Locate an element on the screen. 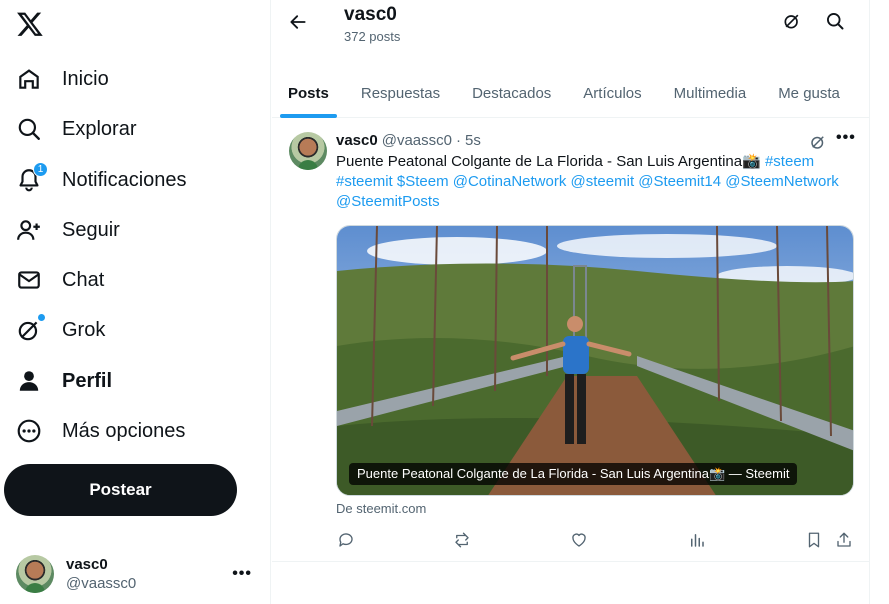 The width and height of the screenshot is (889, 604). tab-label: Me gusta is located at coordinates (809, 93).